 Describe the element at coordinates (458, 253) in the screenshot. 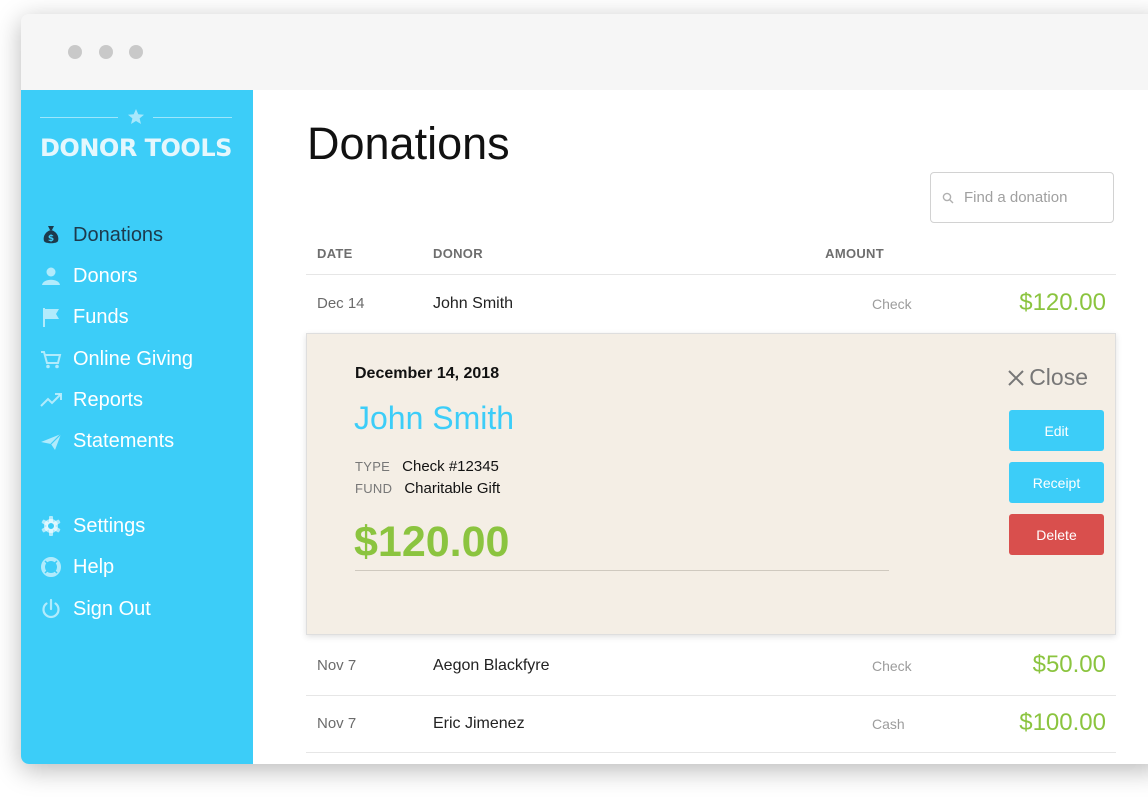

I see `column-header-donor: DONOR` at that location.